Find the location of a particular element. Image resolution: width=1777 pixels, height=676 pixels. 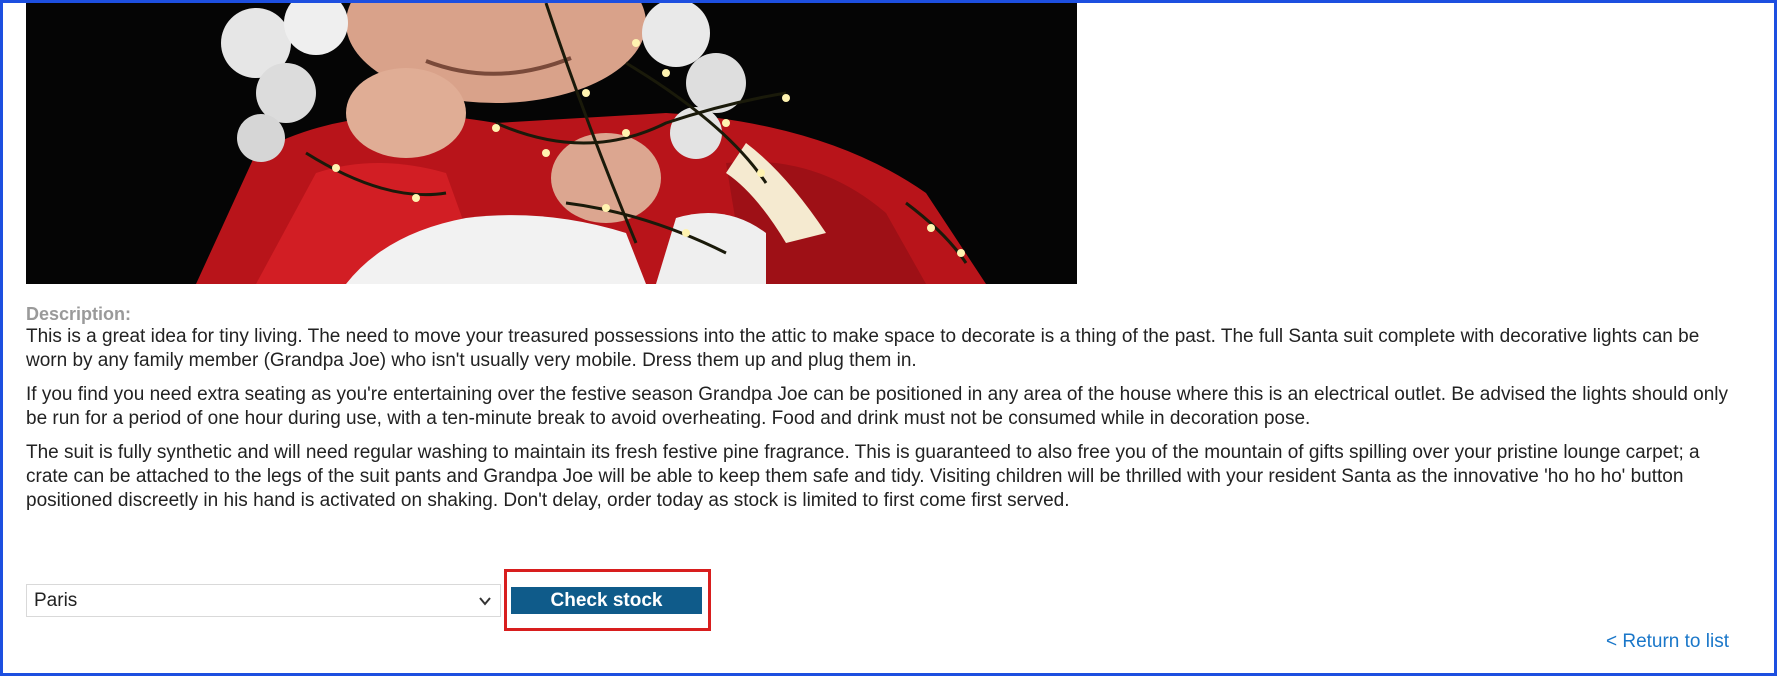

store-select-value: Paris is located at coordinates (56, 600).